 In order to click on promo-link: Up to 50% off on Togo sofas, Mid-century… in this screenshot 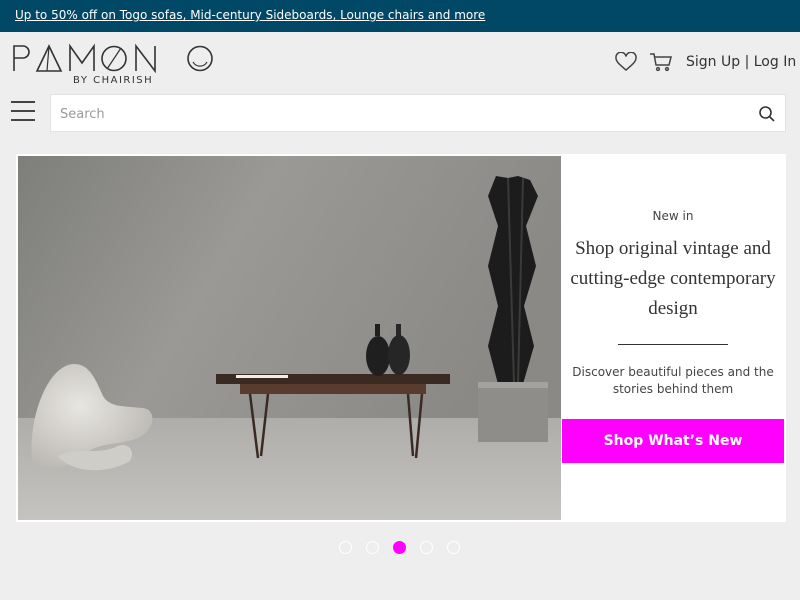, I will do `click(250, 15)`.